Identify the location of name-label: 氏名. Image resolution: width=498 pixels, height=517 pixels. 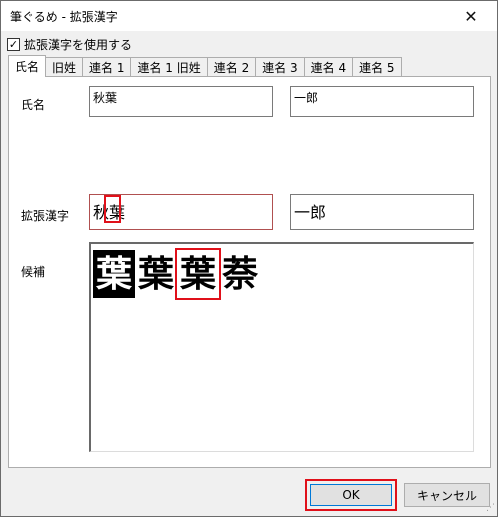
(33, 105).